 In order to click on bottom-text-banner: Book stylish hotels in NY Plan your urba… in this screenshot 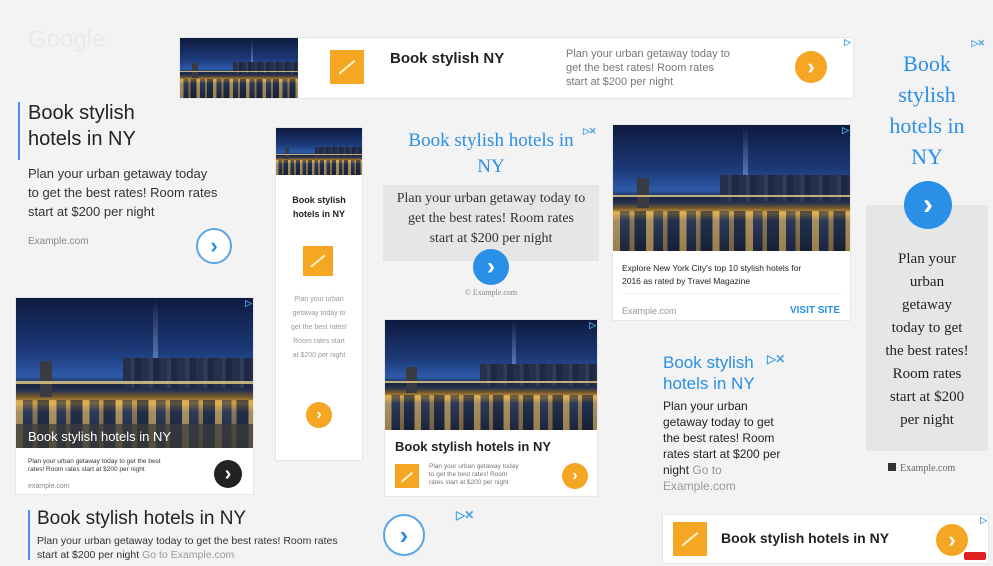, I will do `click(251, 535)`.